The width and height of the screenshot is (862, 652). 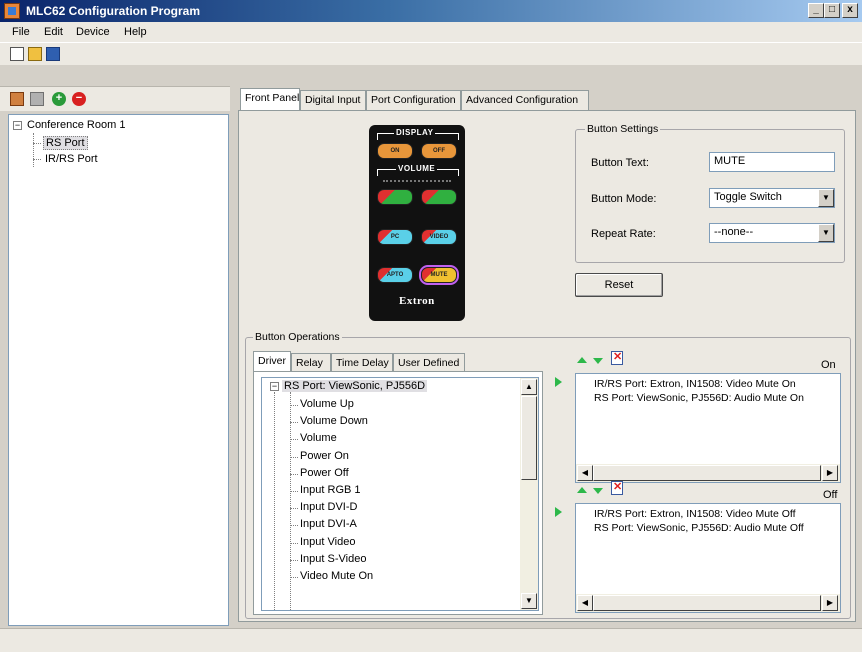 I want to click on button-text-label: Button Text:, so click(x=620, y=163).